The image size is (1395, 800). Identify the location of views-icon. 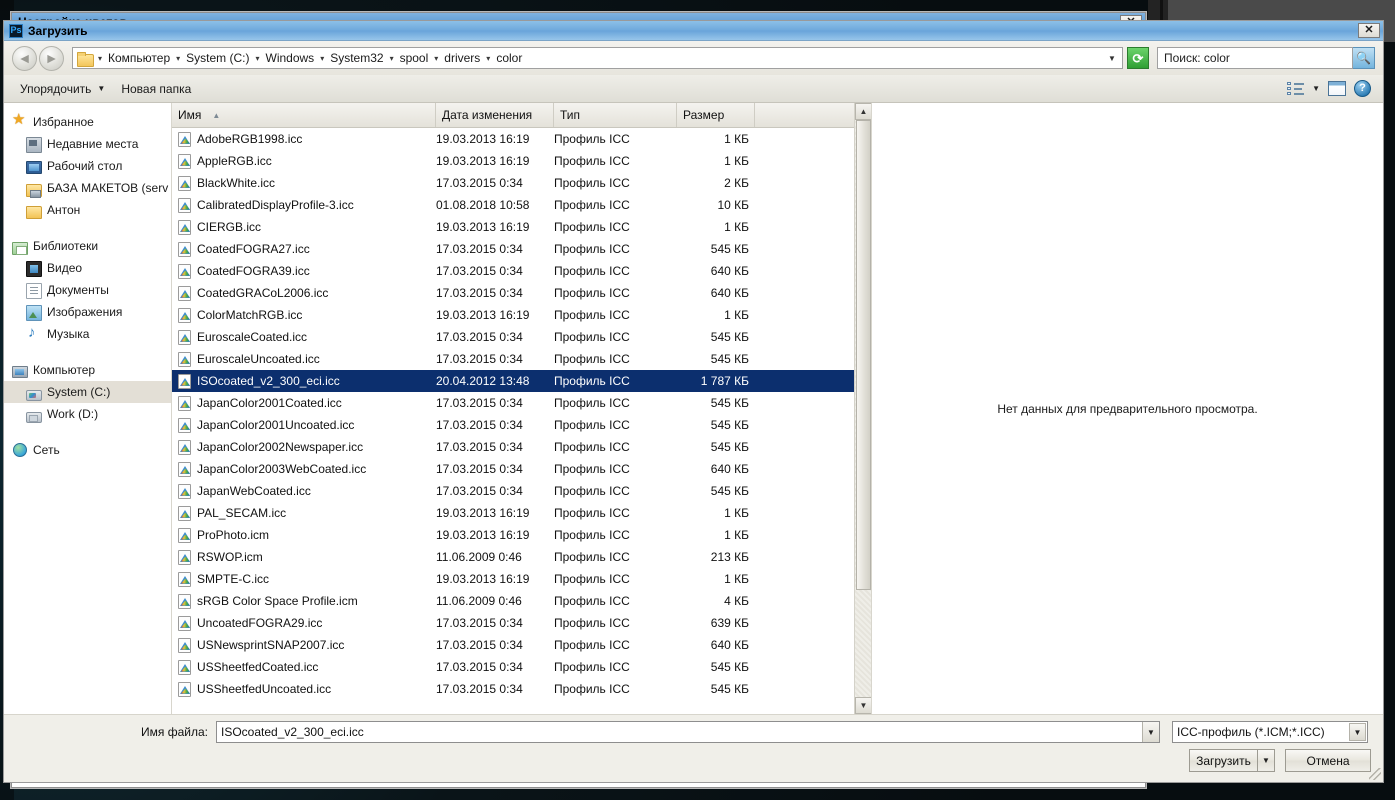
(1296, 88).